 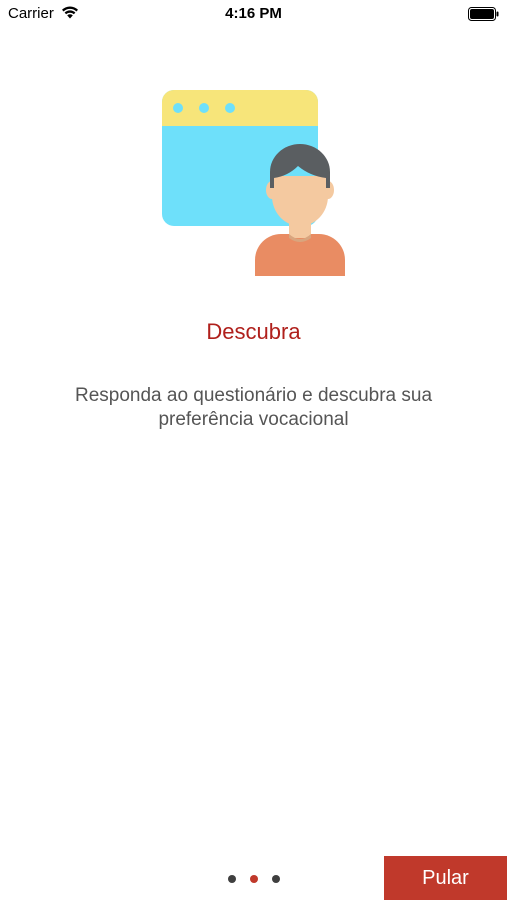 What do you see at coordinates (445, 878) in the screenshot?
I see `skip-button: Pular` at bounding box center [445, 878].